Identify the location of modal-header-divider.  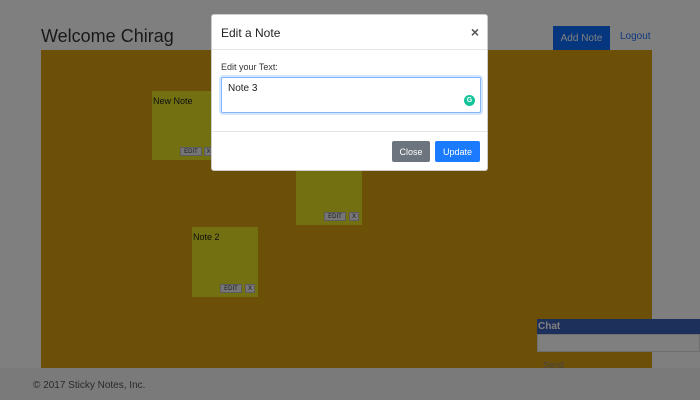
(349, 49).